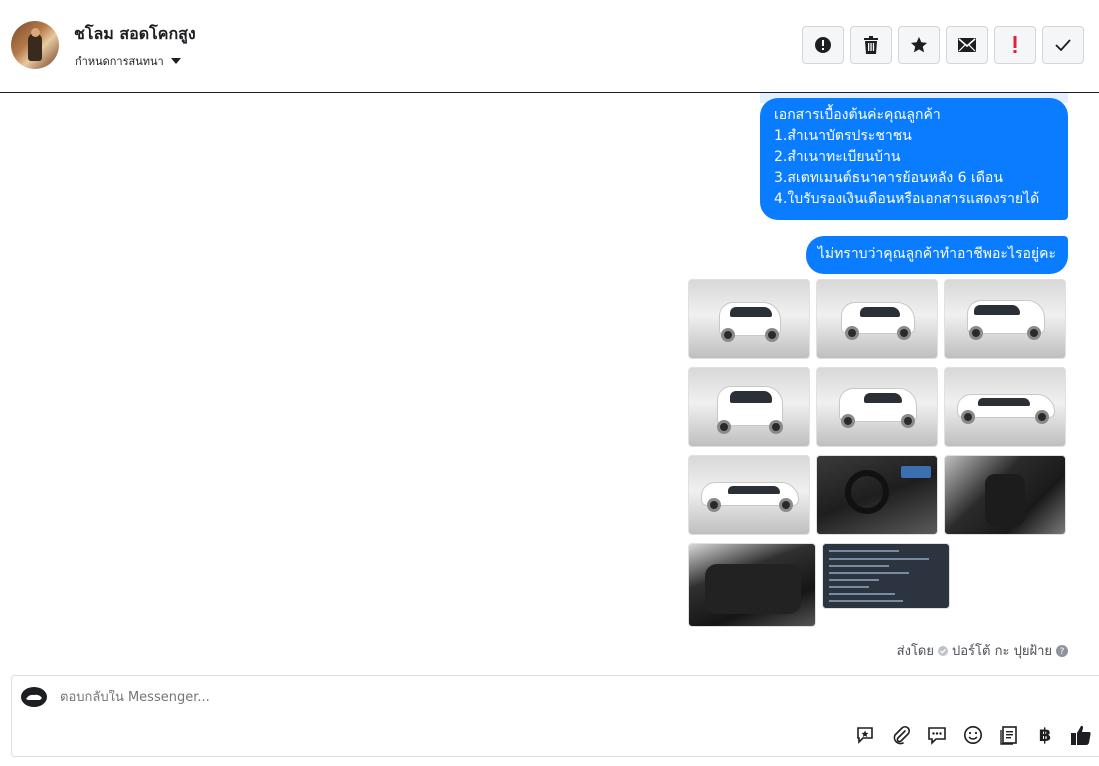 This screenshot has height=766, width=1099. I want to click on page-logo-icon, so click(34, 697).